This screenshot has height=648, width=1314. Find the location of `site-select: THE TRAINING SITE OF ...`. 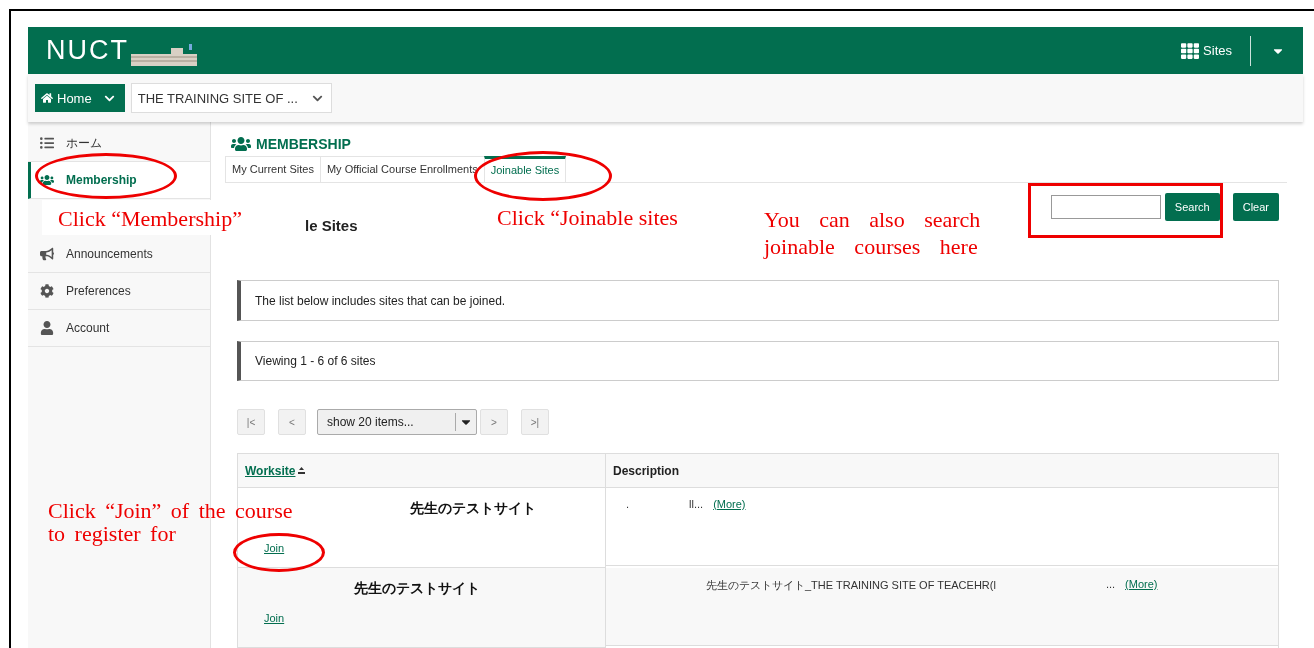

site-select: THE TRAINING SITE OF ... is located at coordinates (231, 98).